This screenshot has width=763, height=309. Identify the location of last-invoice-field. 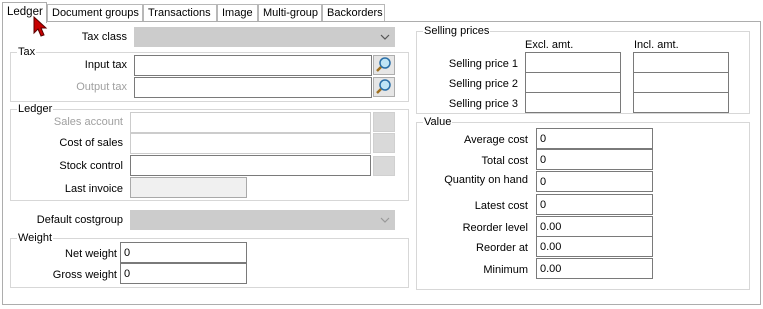
(188, 187).